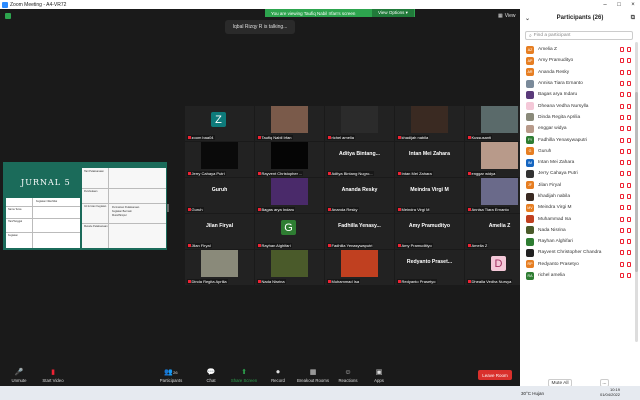  What do you see at coordinates (415, 245) in the screenshot?
I see `tile-name-label: Amy Pramuditiyo` at bounding box center [415, 245].